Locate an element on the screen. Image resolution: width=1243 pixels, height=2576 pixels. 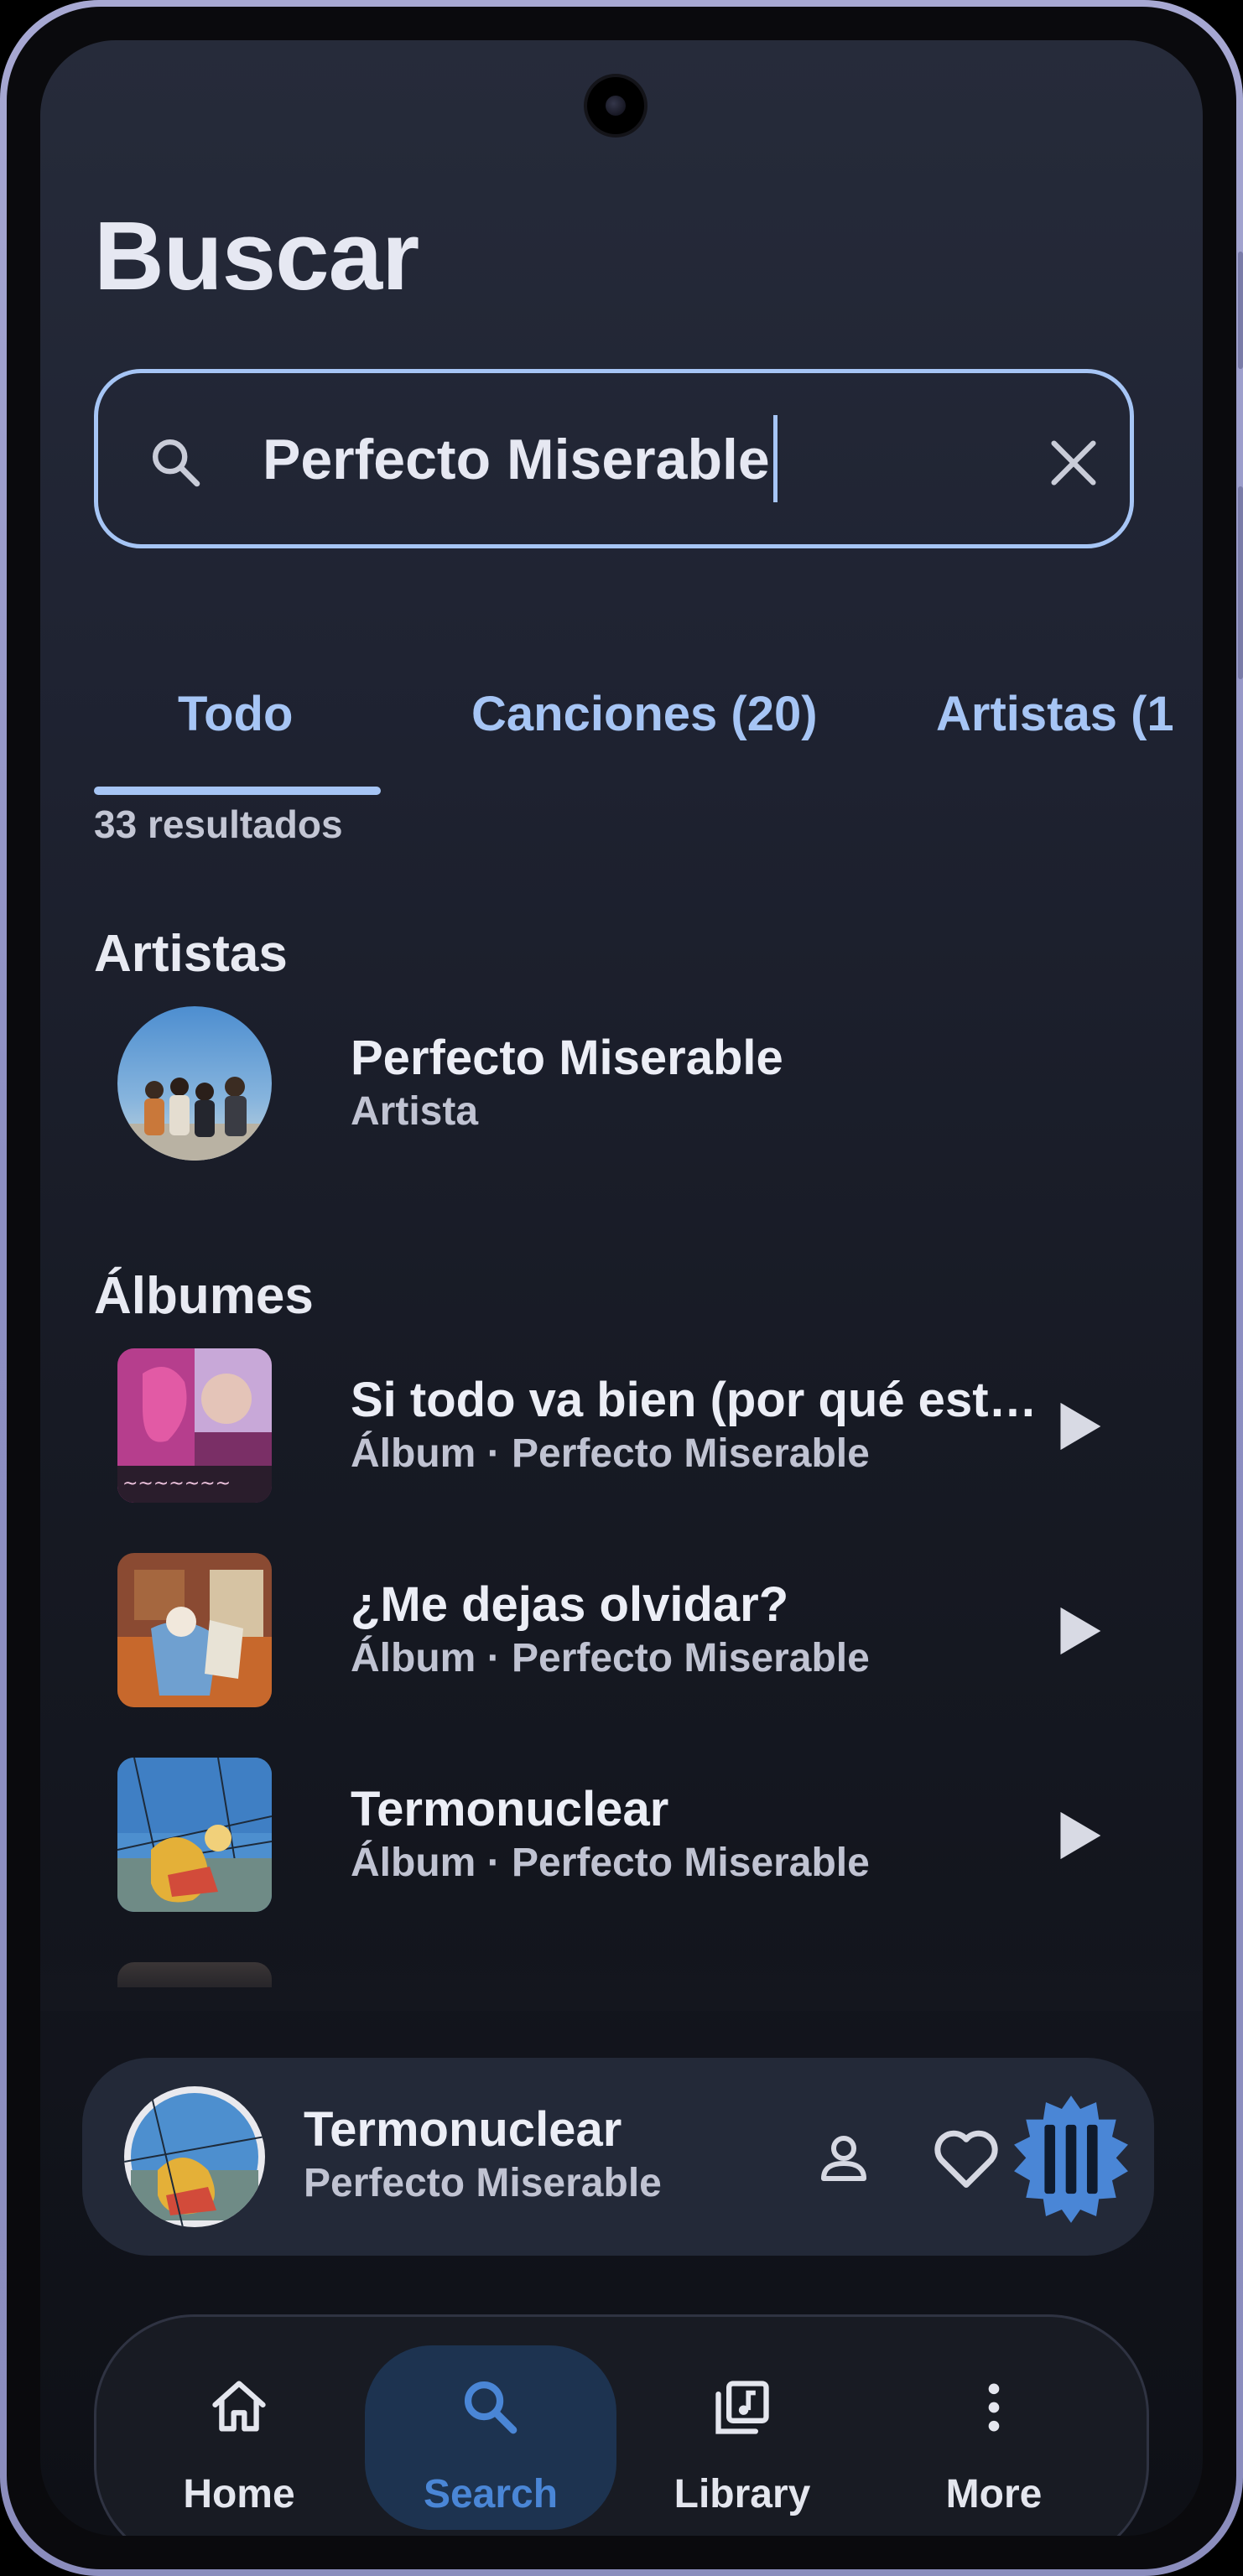
more-icon is located at coordinates (994, 2407).